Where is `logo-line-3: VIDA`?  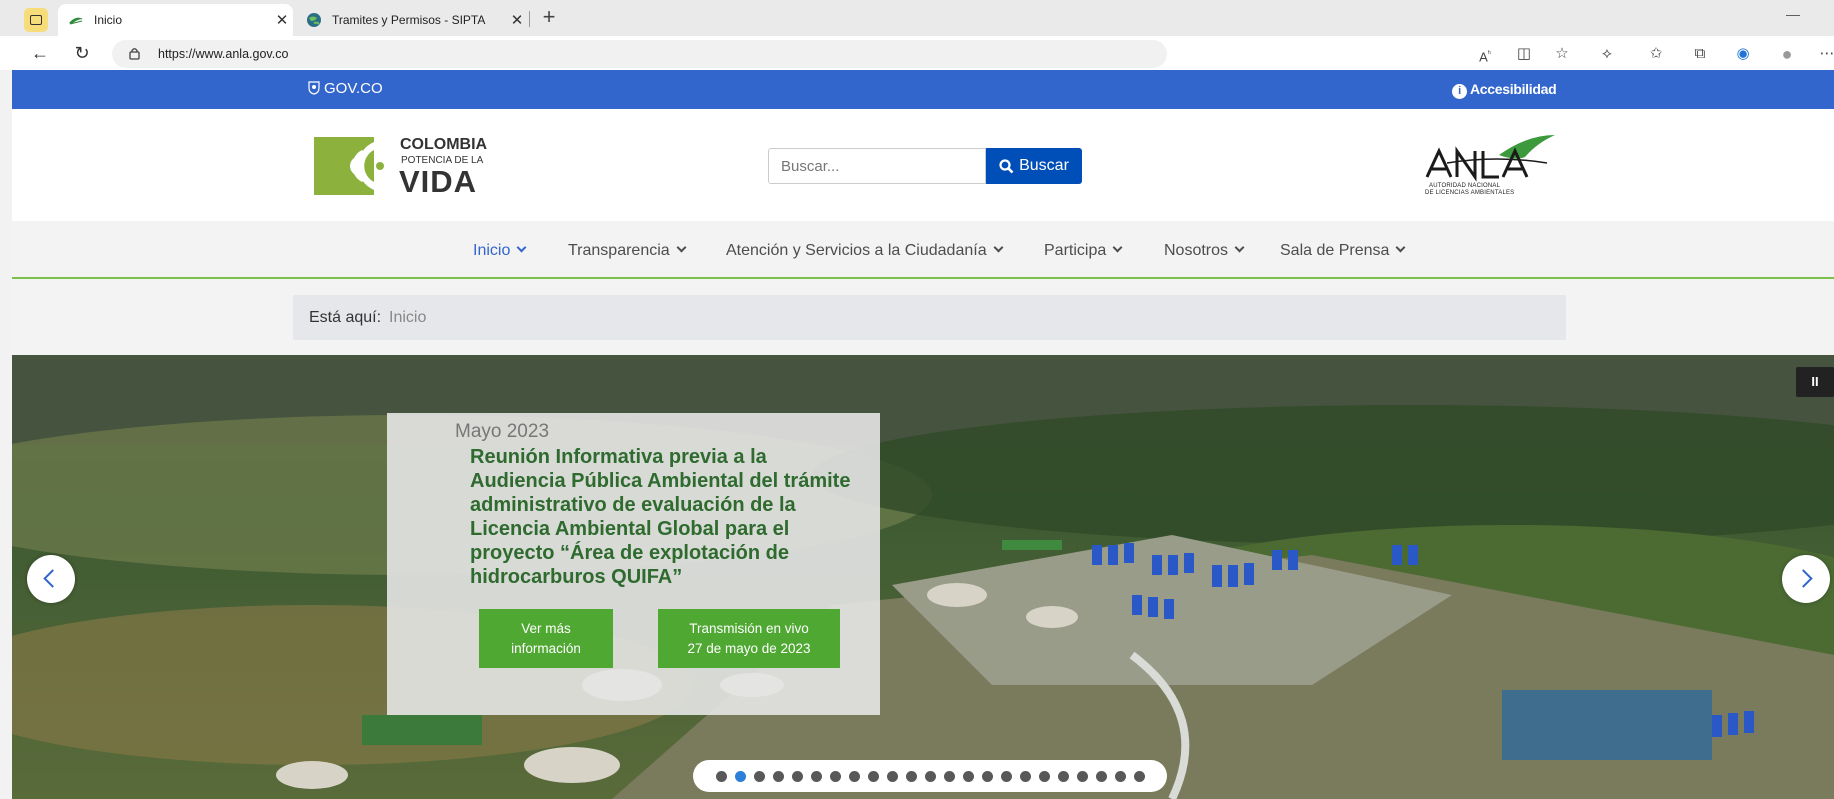
logo-line-3: VIDA is located at coordinates (438, 181).